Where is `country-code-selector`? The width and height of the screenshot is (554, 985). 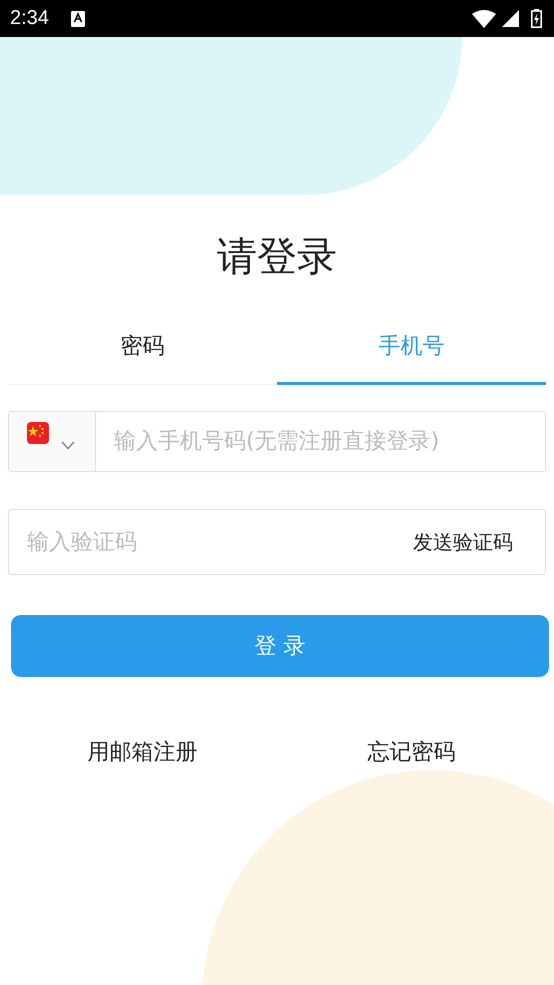
country-code-selector is located at coordinates (52, 441).